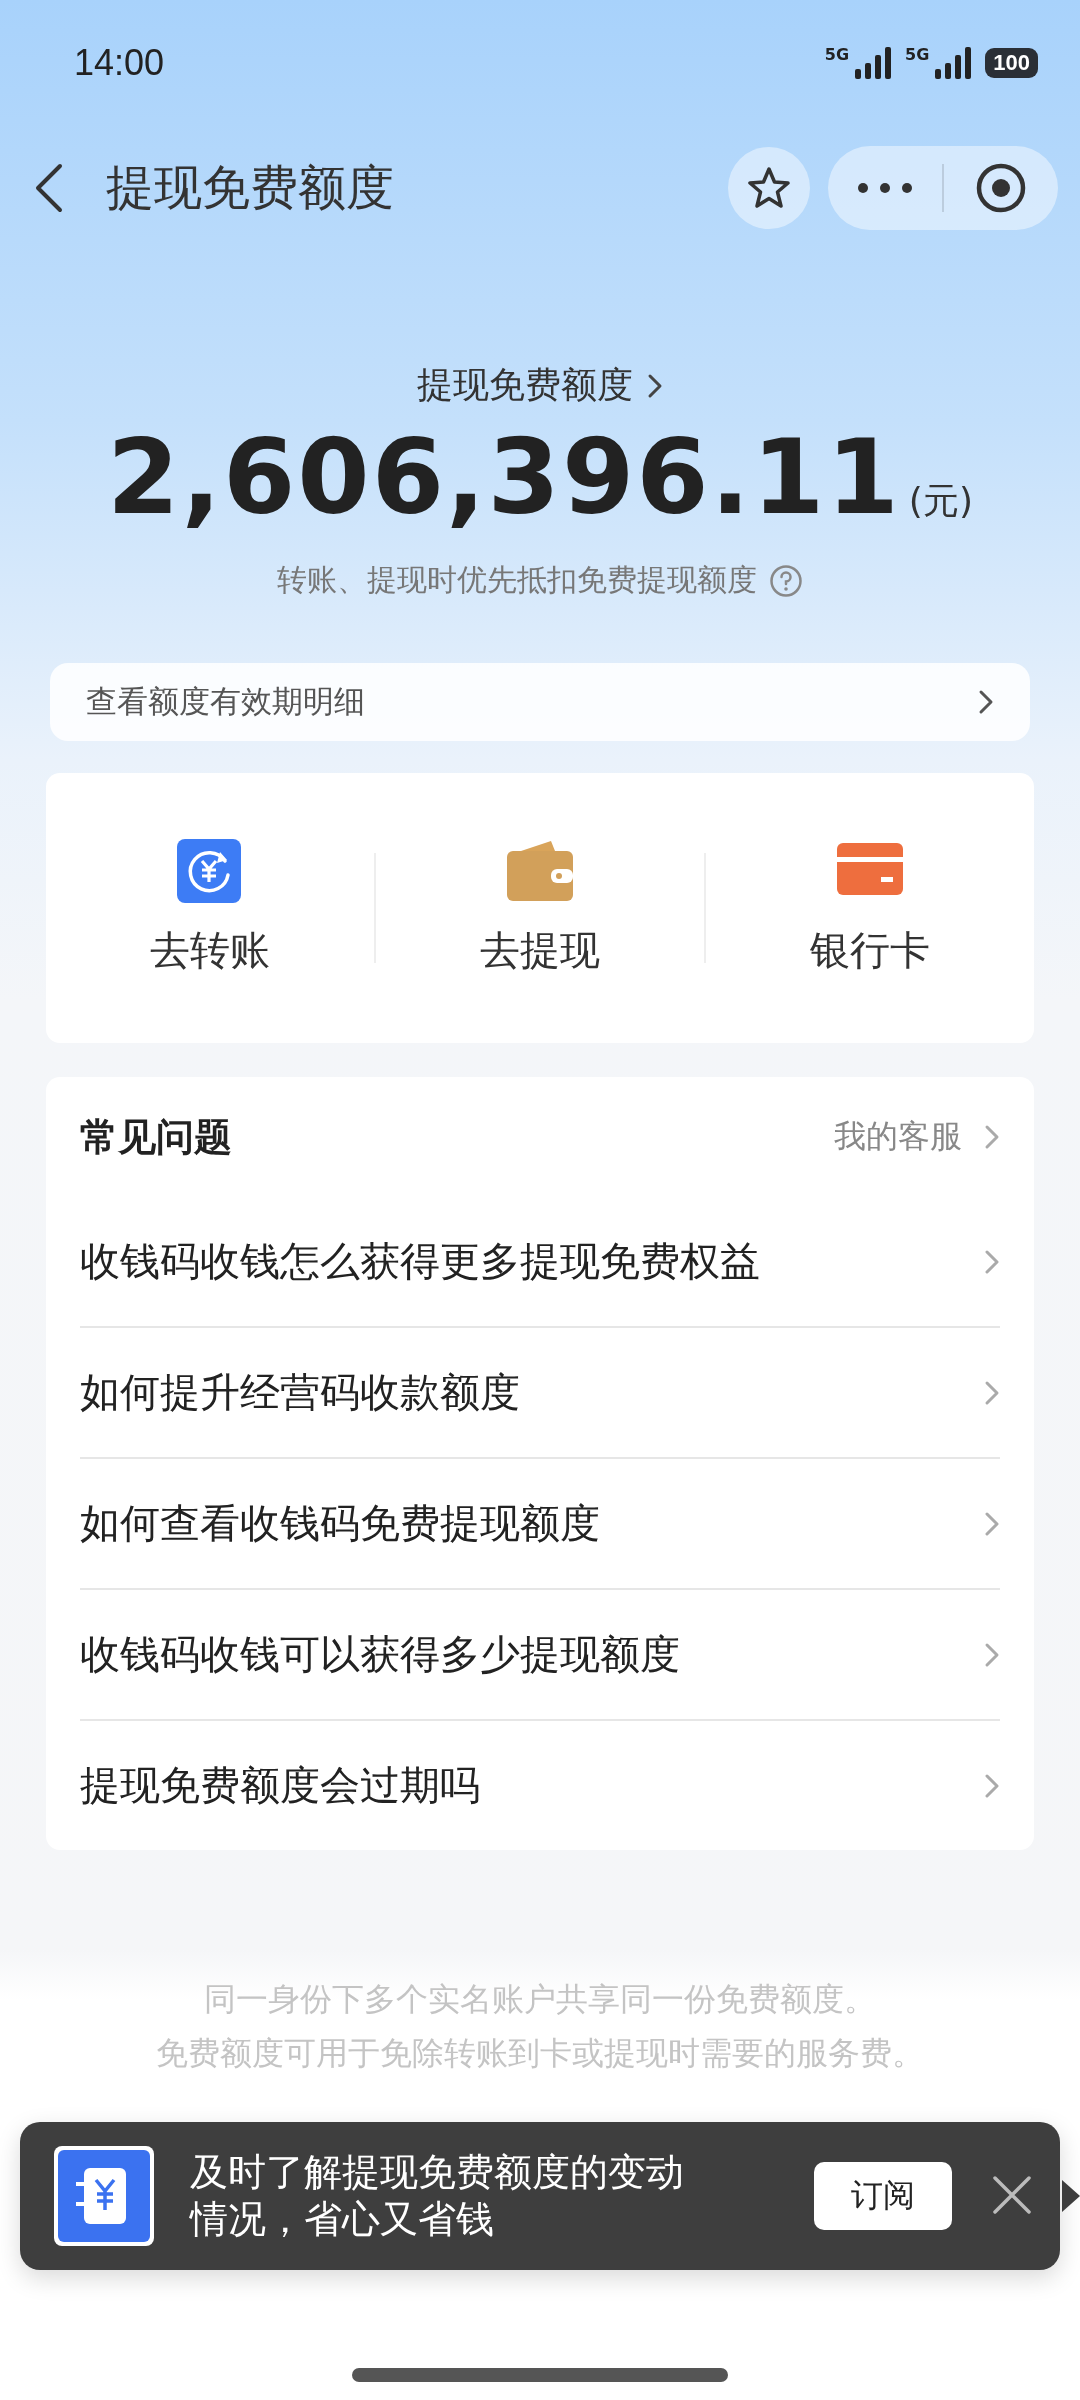 The width and height of the screenshot is (1080, 2400). Describe the element at coordinates (156, 1137) in the screenshot. I see `section-title: 常见问题` at that location.